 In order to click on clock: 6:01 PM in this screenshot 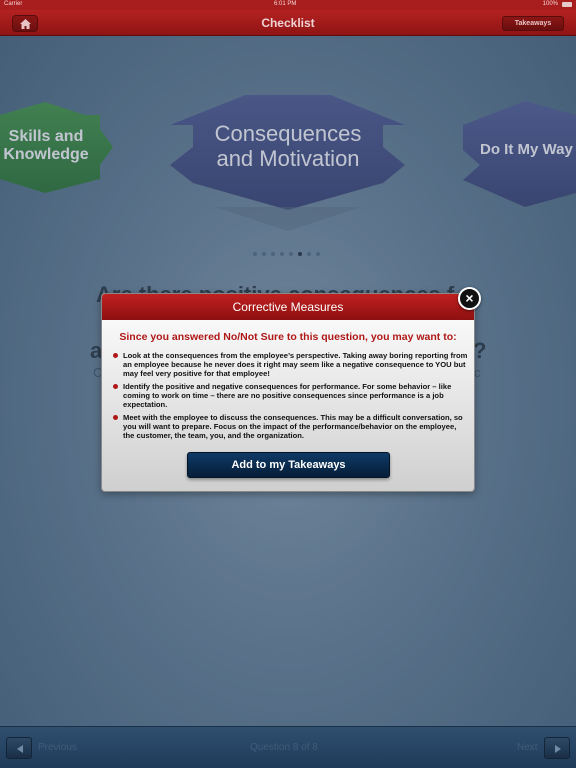, I will do `click(285, 4)`.